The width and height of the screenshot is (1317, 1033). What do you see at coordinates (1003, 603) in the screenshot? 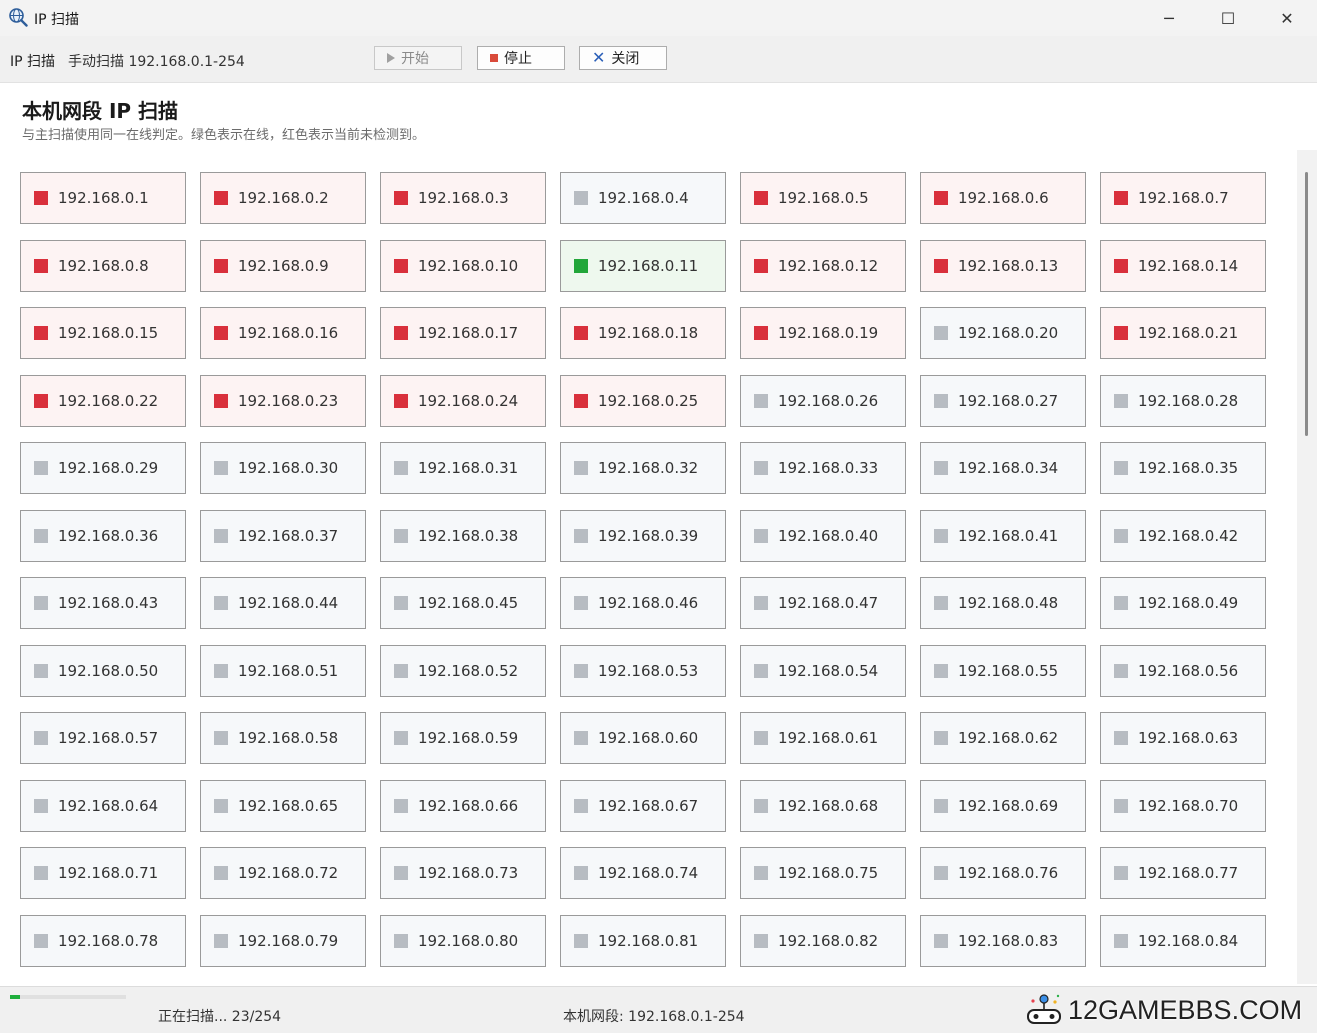
I see `host-cell: 192.168.0.48` at bounding box center [1003, 603].